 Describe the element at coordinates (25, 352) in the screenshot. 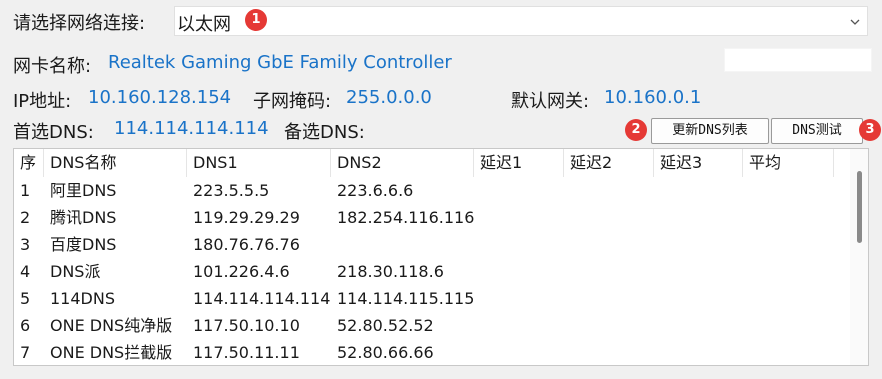

I see `cell-index: 7` at that location.